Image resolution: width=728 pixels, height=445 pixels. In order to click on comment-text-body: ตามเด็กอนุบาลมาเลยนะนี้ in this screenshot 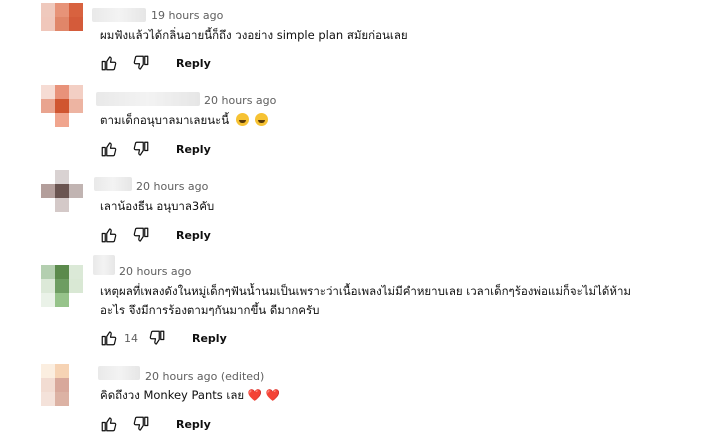, I will do `click(165, 120)`.